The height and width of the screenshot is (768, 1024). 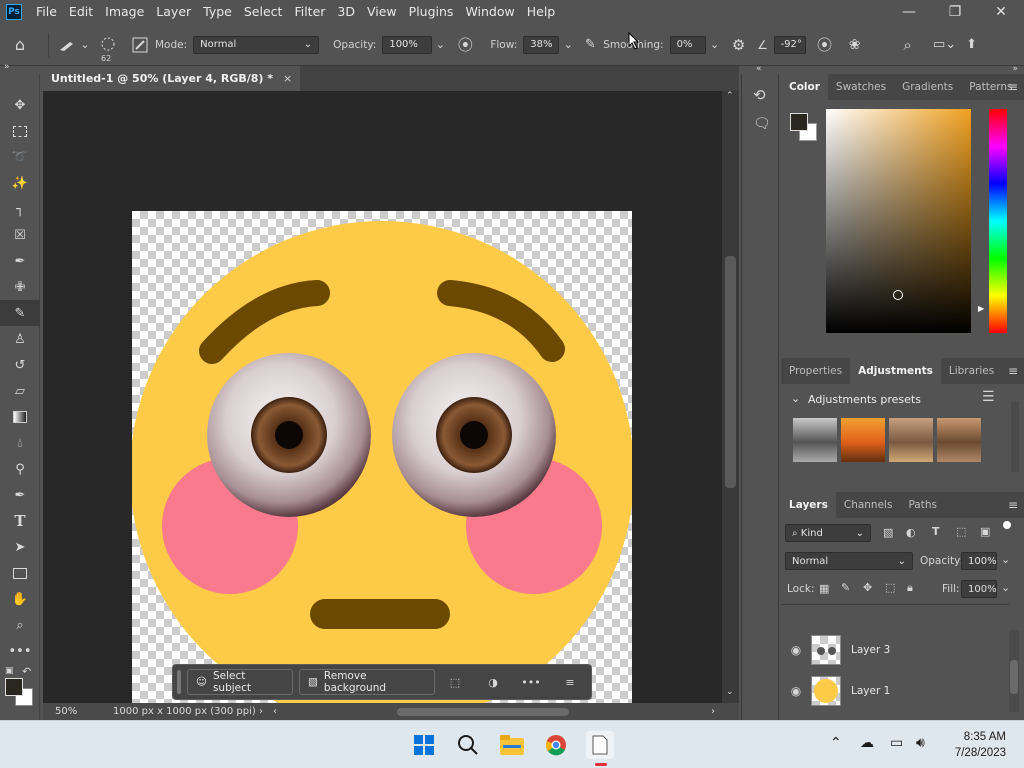 What do you see at coordinates (570, 682) in the screenshot?
I see `settings-sliders-icon: ≡` at bounding box center [570, 682].